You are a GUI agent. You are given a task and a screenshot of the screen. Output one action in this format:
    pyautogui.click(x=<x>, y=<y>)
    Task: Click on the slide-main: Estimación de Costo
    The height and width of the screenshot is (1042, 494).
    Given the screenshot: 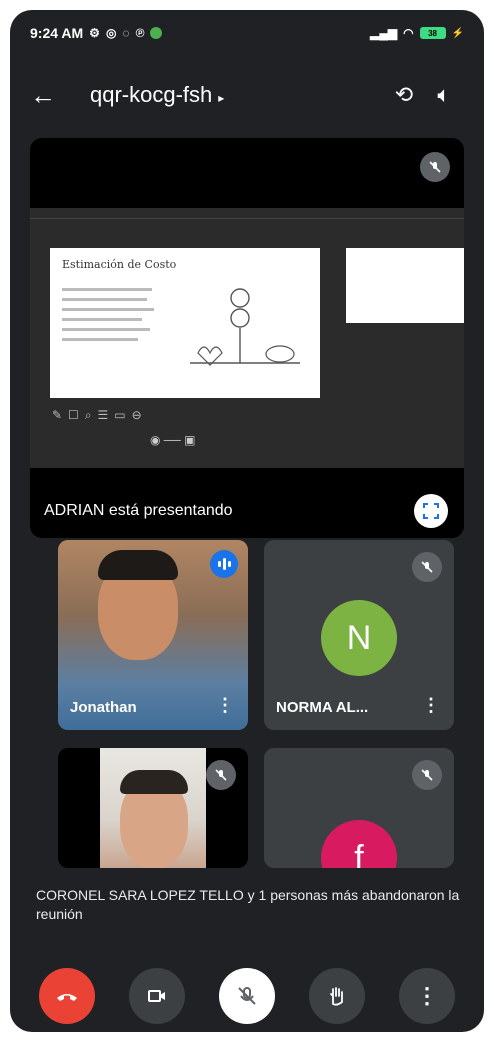 What is the action you would take?
    pyautogui.click(x=185, y=323)
    